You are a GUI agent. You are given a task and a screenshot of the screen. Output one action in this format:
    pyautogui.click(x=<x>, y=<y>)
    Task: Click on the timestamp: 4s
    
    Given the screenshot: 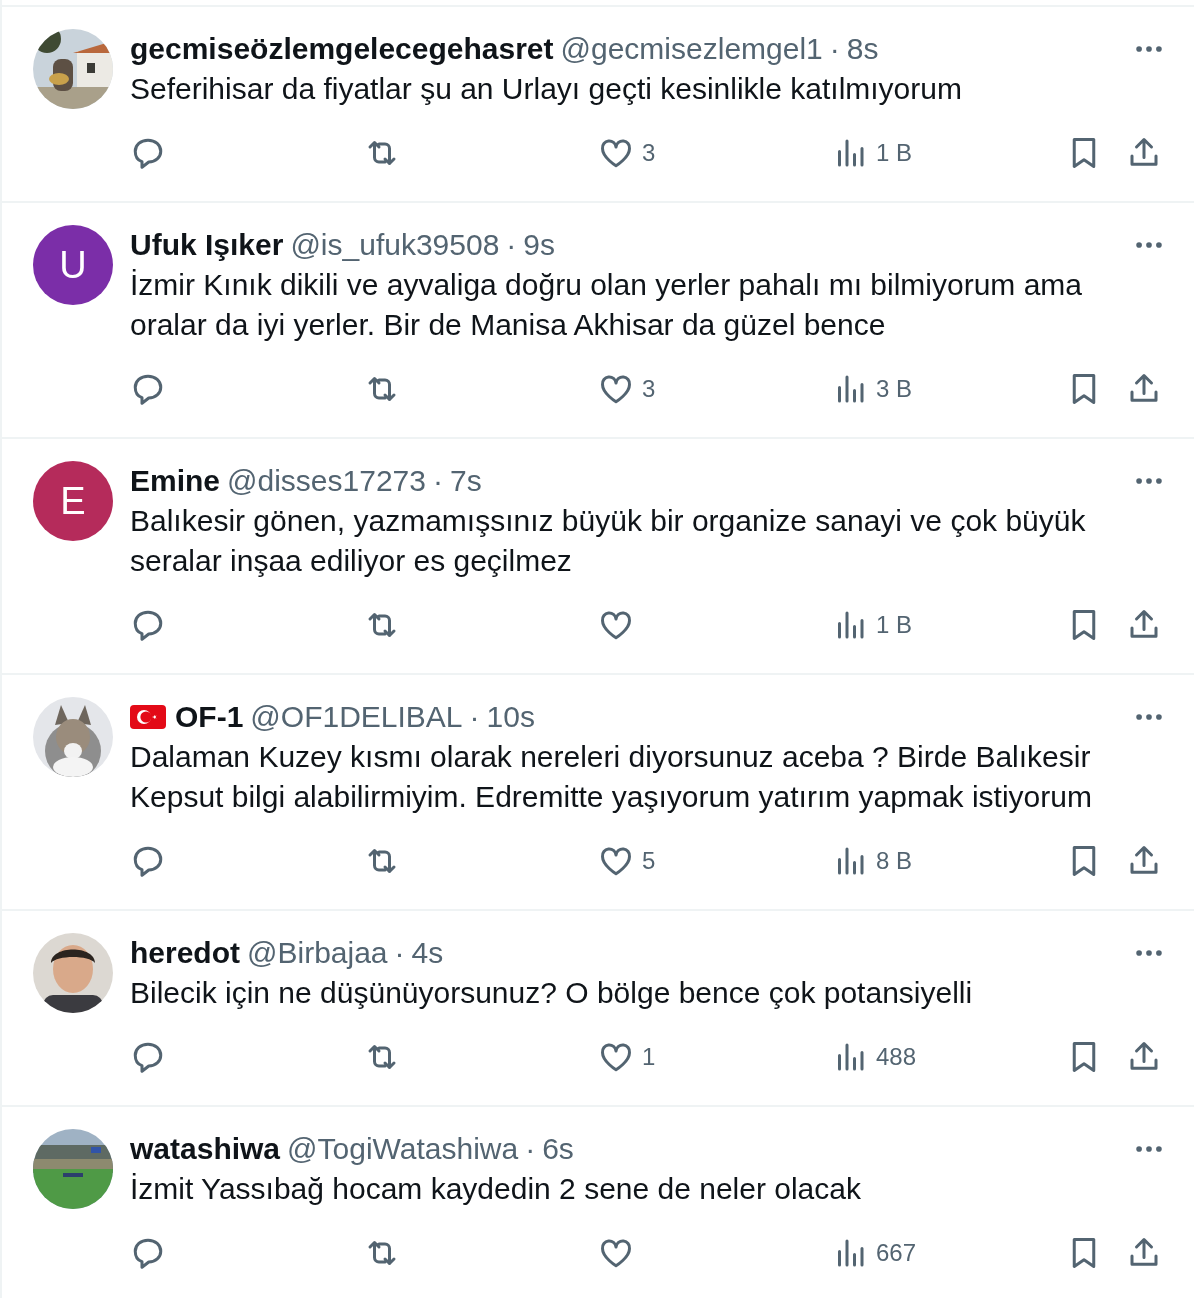 What is the action you would take?
    pyautogui.click(x=427, y=953)
    